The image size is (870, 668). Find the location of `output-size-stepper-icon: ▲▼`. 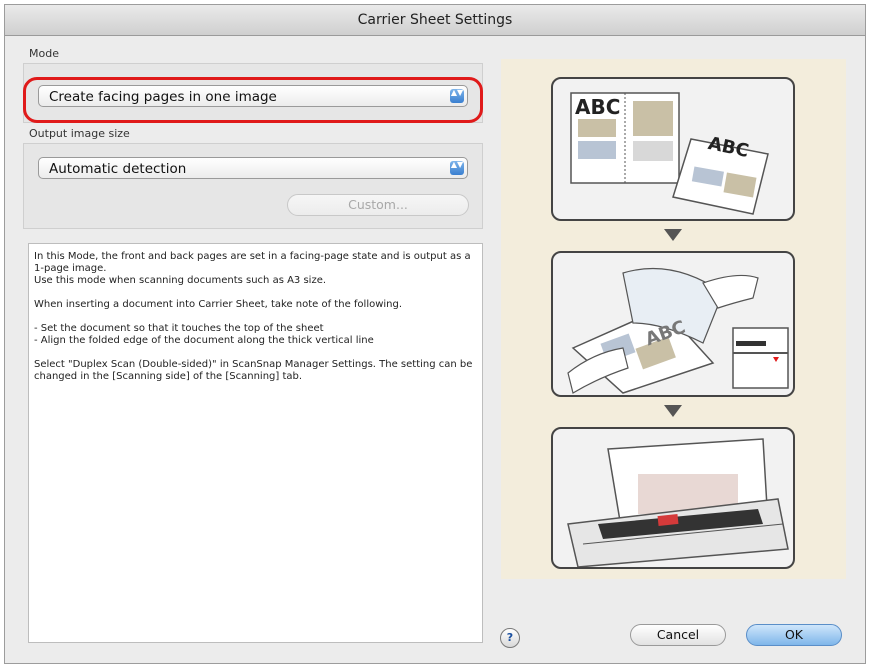

output-size-stepper-icon: ▲▼ is located at coordinates (457, 168).